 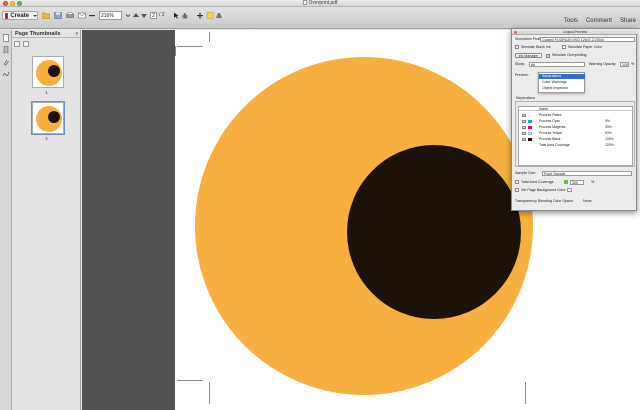 I want to click on separation-row: ✓ Process Black 100%, so click(x=576, y=139).